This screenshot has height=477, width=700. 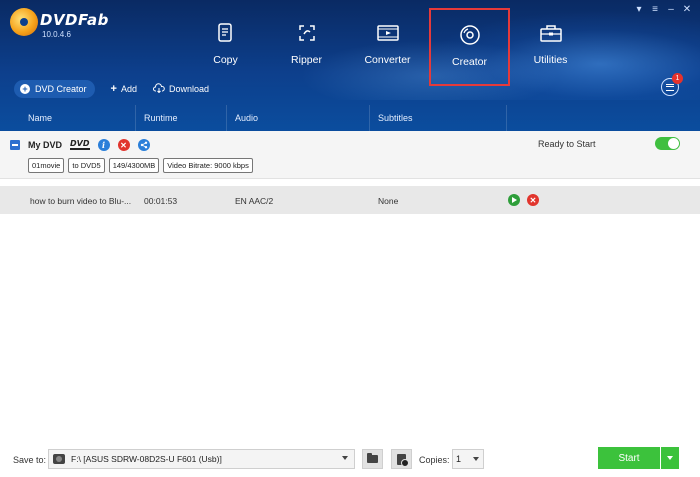 What do you see at coordinates (629, 458) in the screenshot?
I see `start-button: Start` at bounding box center [629, 458].